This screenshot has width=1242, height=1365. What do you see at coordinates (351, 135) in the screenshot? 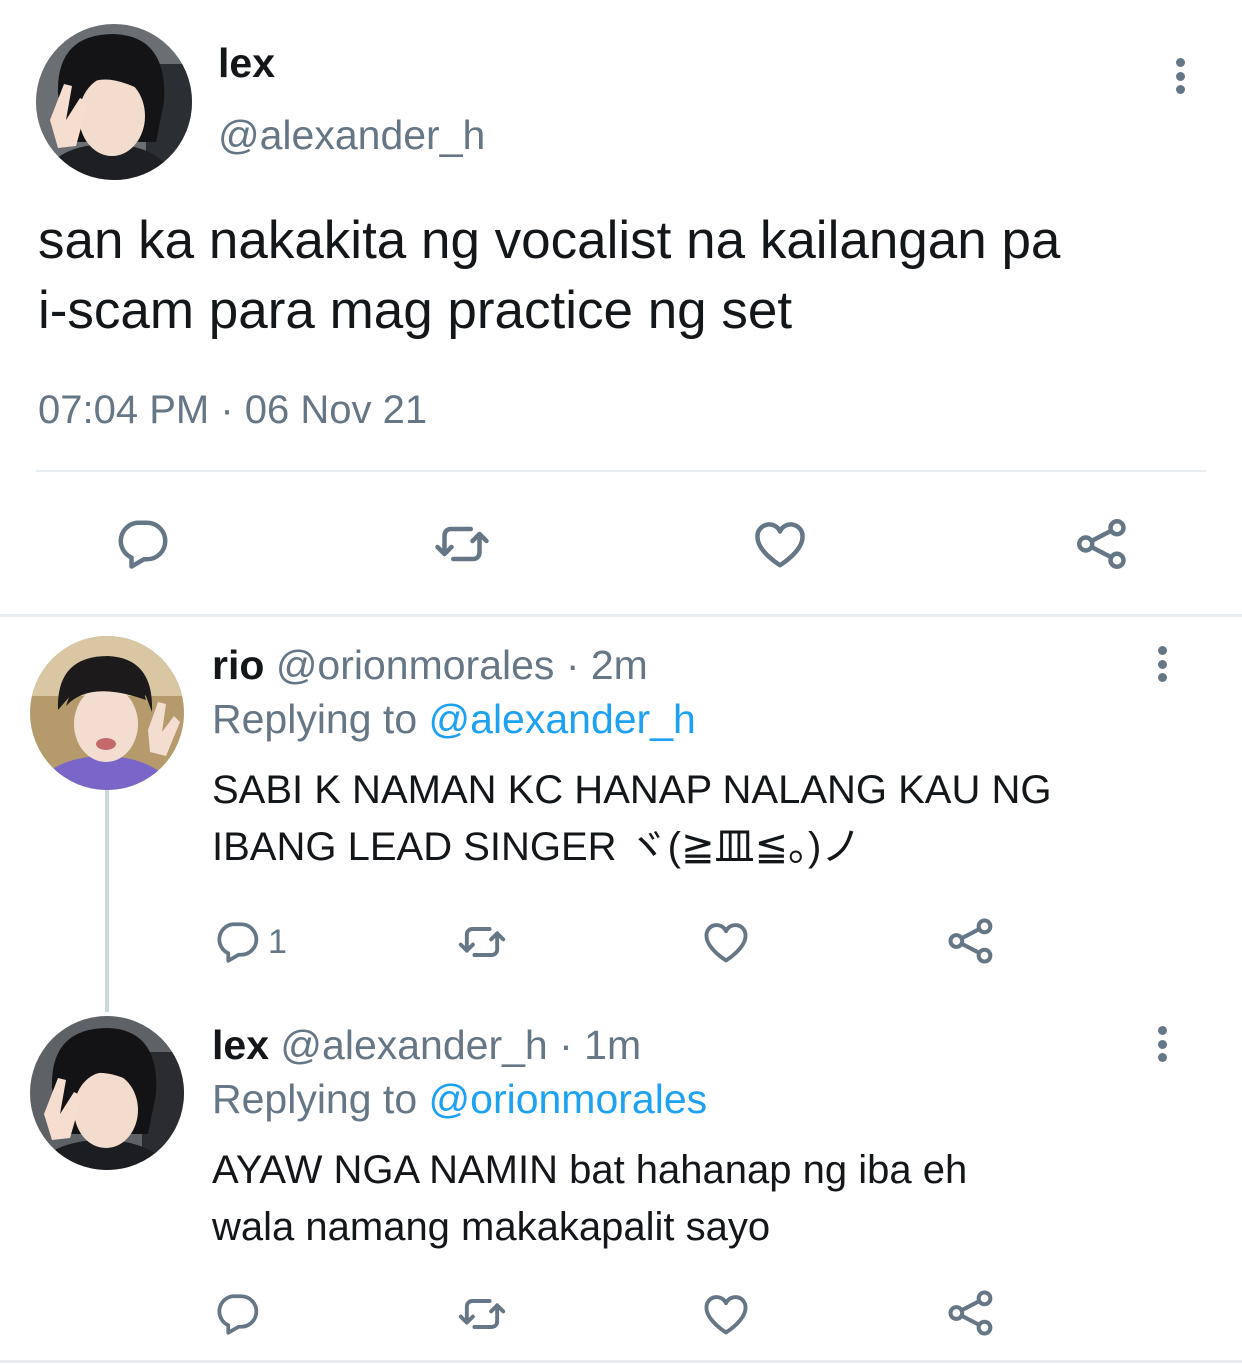
I see `main-tweet-handle: @alexander_h` at bounding box center [351, 135].